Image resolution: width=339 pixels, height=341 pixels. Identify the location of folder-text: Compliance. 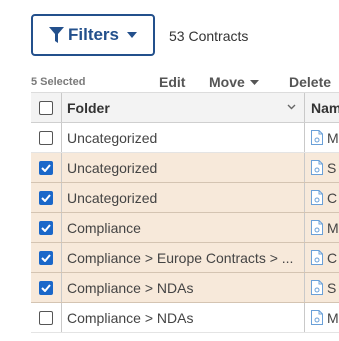
(104, 227).